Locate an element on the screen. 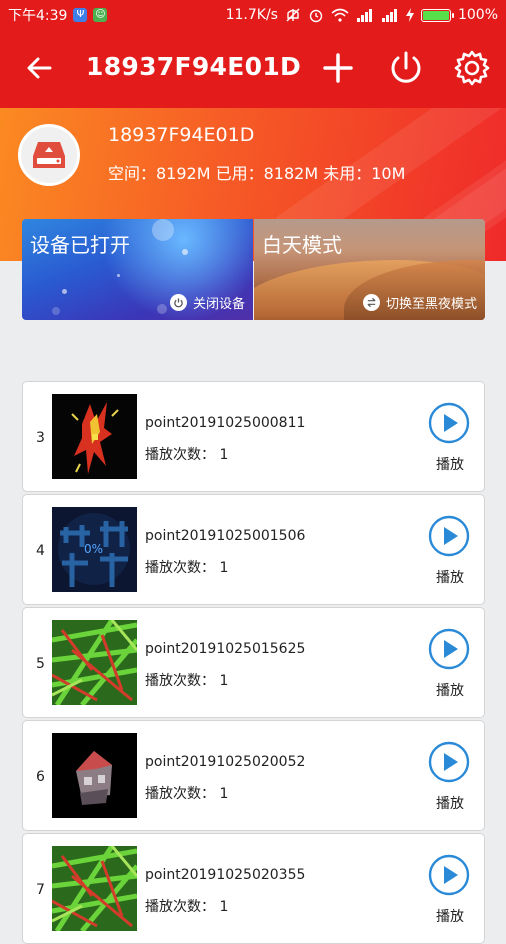 The height and width of the screenshot is (944, 506). thumbnail-logo: 0% is located at coordinates (94, 549).